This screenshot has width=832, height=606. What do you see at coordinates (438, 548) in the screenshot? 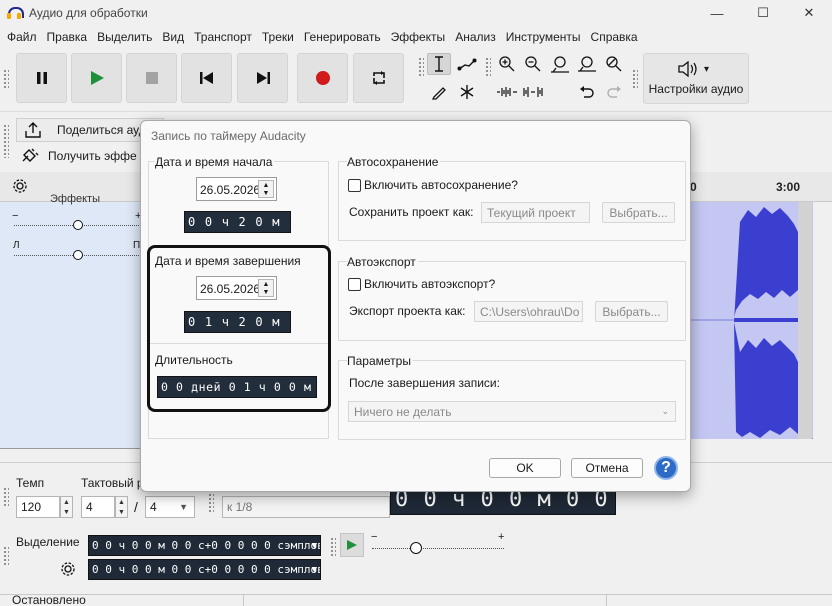
I see `speed-slider-track` at bounding box center [438, 548].